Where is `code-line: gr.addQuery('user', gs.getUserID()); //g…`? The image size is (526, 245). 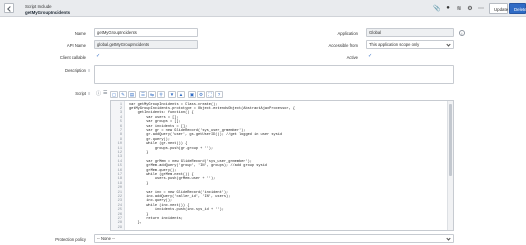
code-line: gr.addQuery('user', gs.getUserID()); //g… is located at coordinates (206, 135).